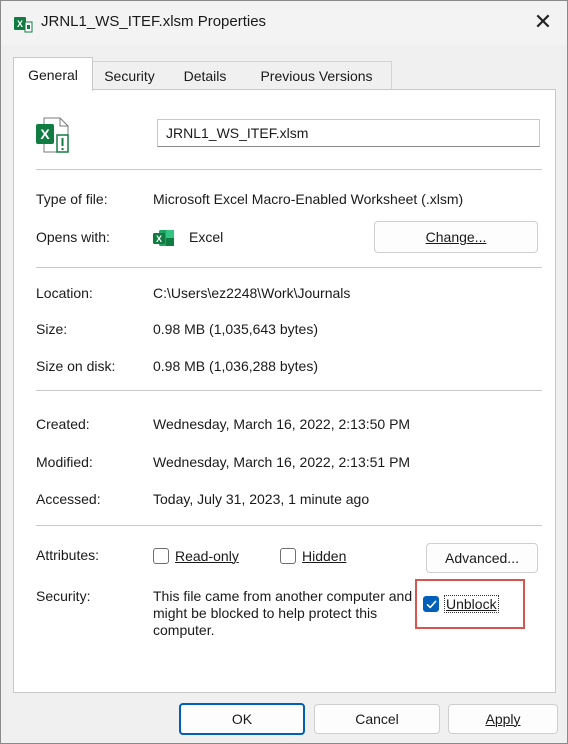 This screenshot has height=744, width=568. Describe the element at coordinates (235, 366) in the screenshot. I see `size-on-disk-value: 0.98 MB (1,036,288 bytes)` at that location.